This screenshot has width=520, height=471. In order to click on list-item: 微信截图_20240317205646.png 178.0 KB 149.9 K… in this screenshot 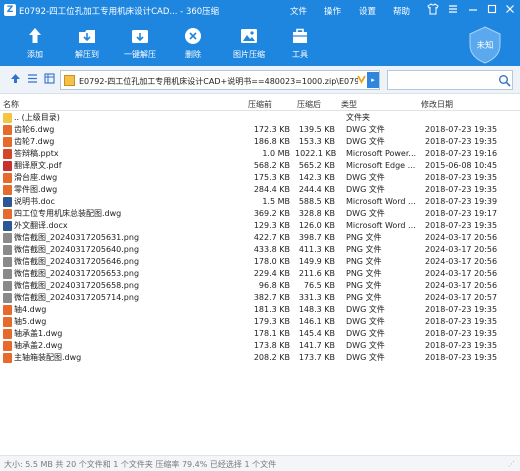, I will do `click(260, 262)`.